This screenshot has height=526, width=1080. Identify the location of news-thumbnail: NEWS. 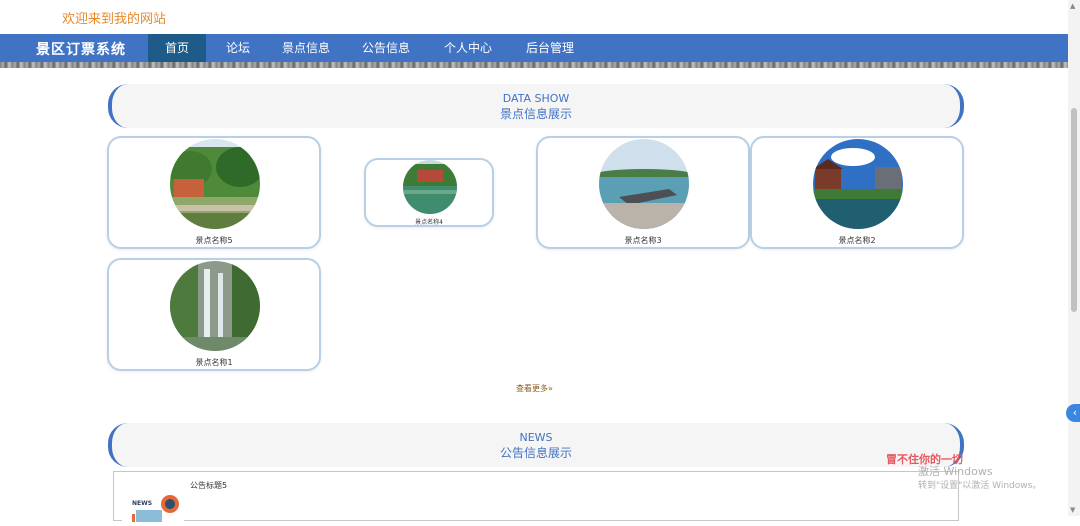
(153, 507).